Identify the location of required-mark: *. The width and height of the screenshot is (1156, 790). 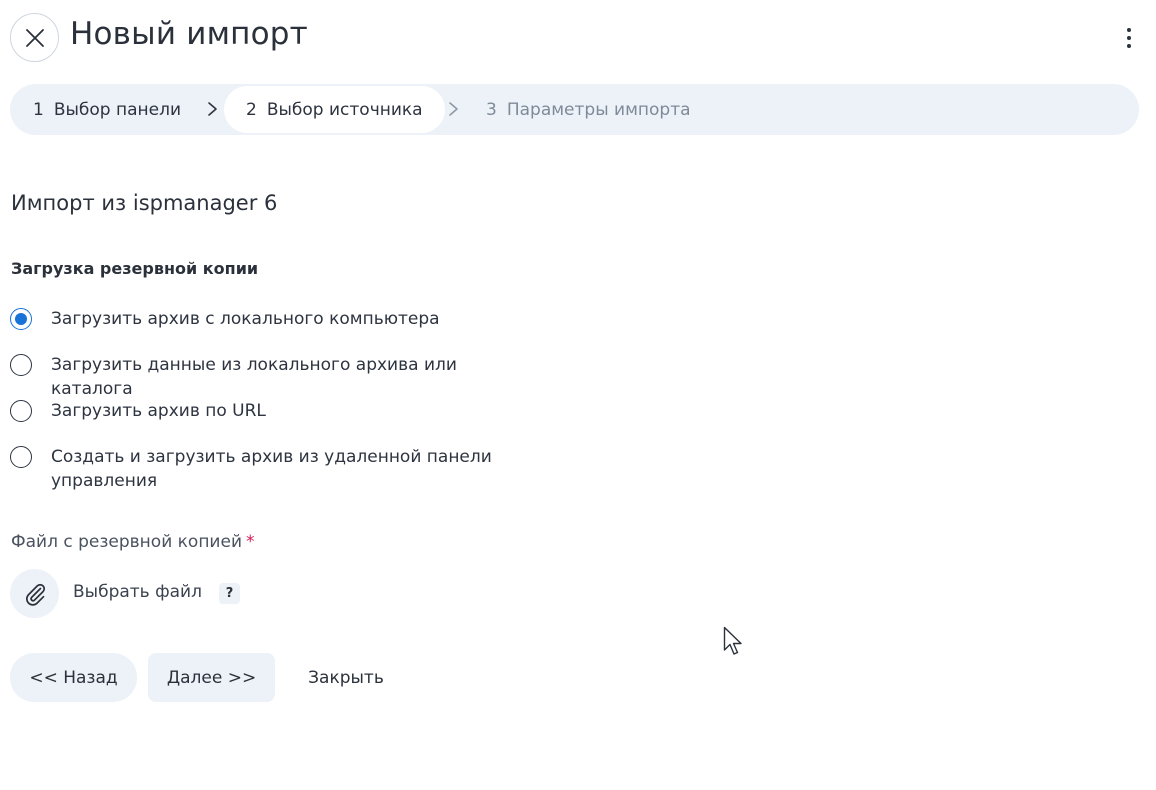
(250, 542).